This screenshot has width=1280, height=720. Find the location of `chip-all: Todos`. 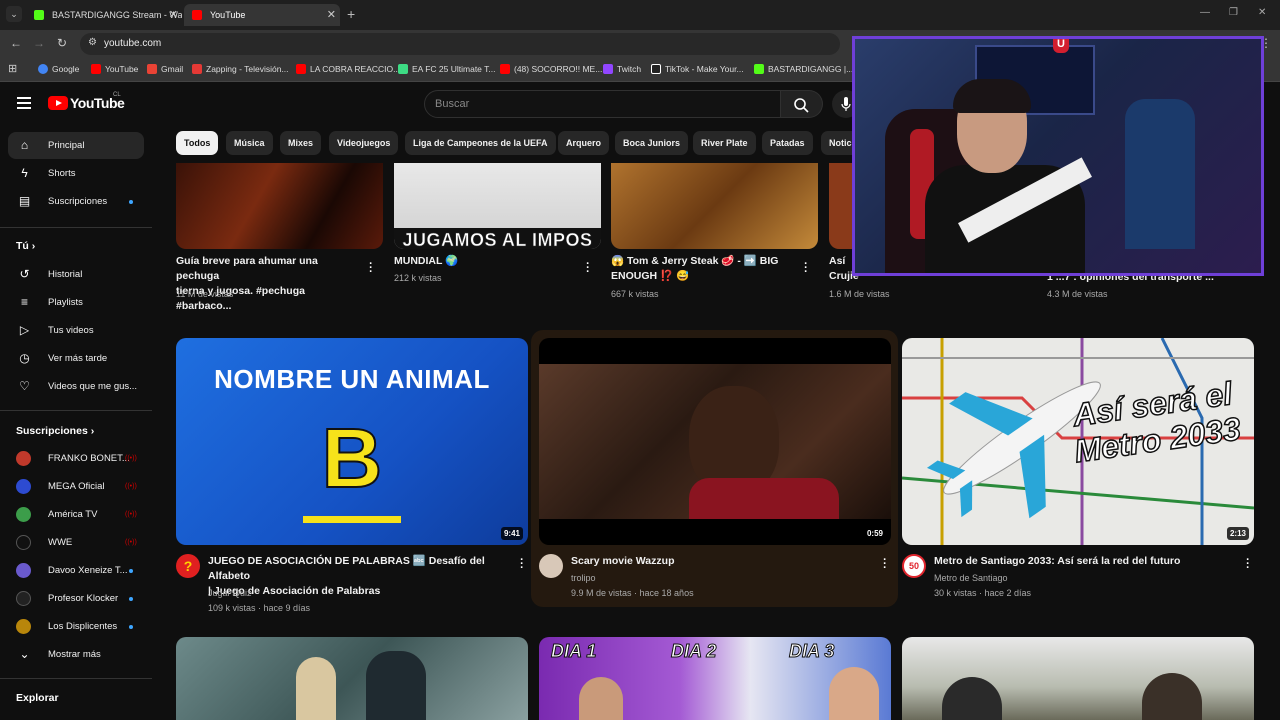

chip-all: Todos is located at coordinates (197, 143).